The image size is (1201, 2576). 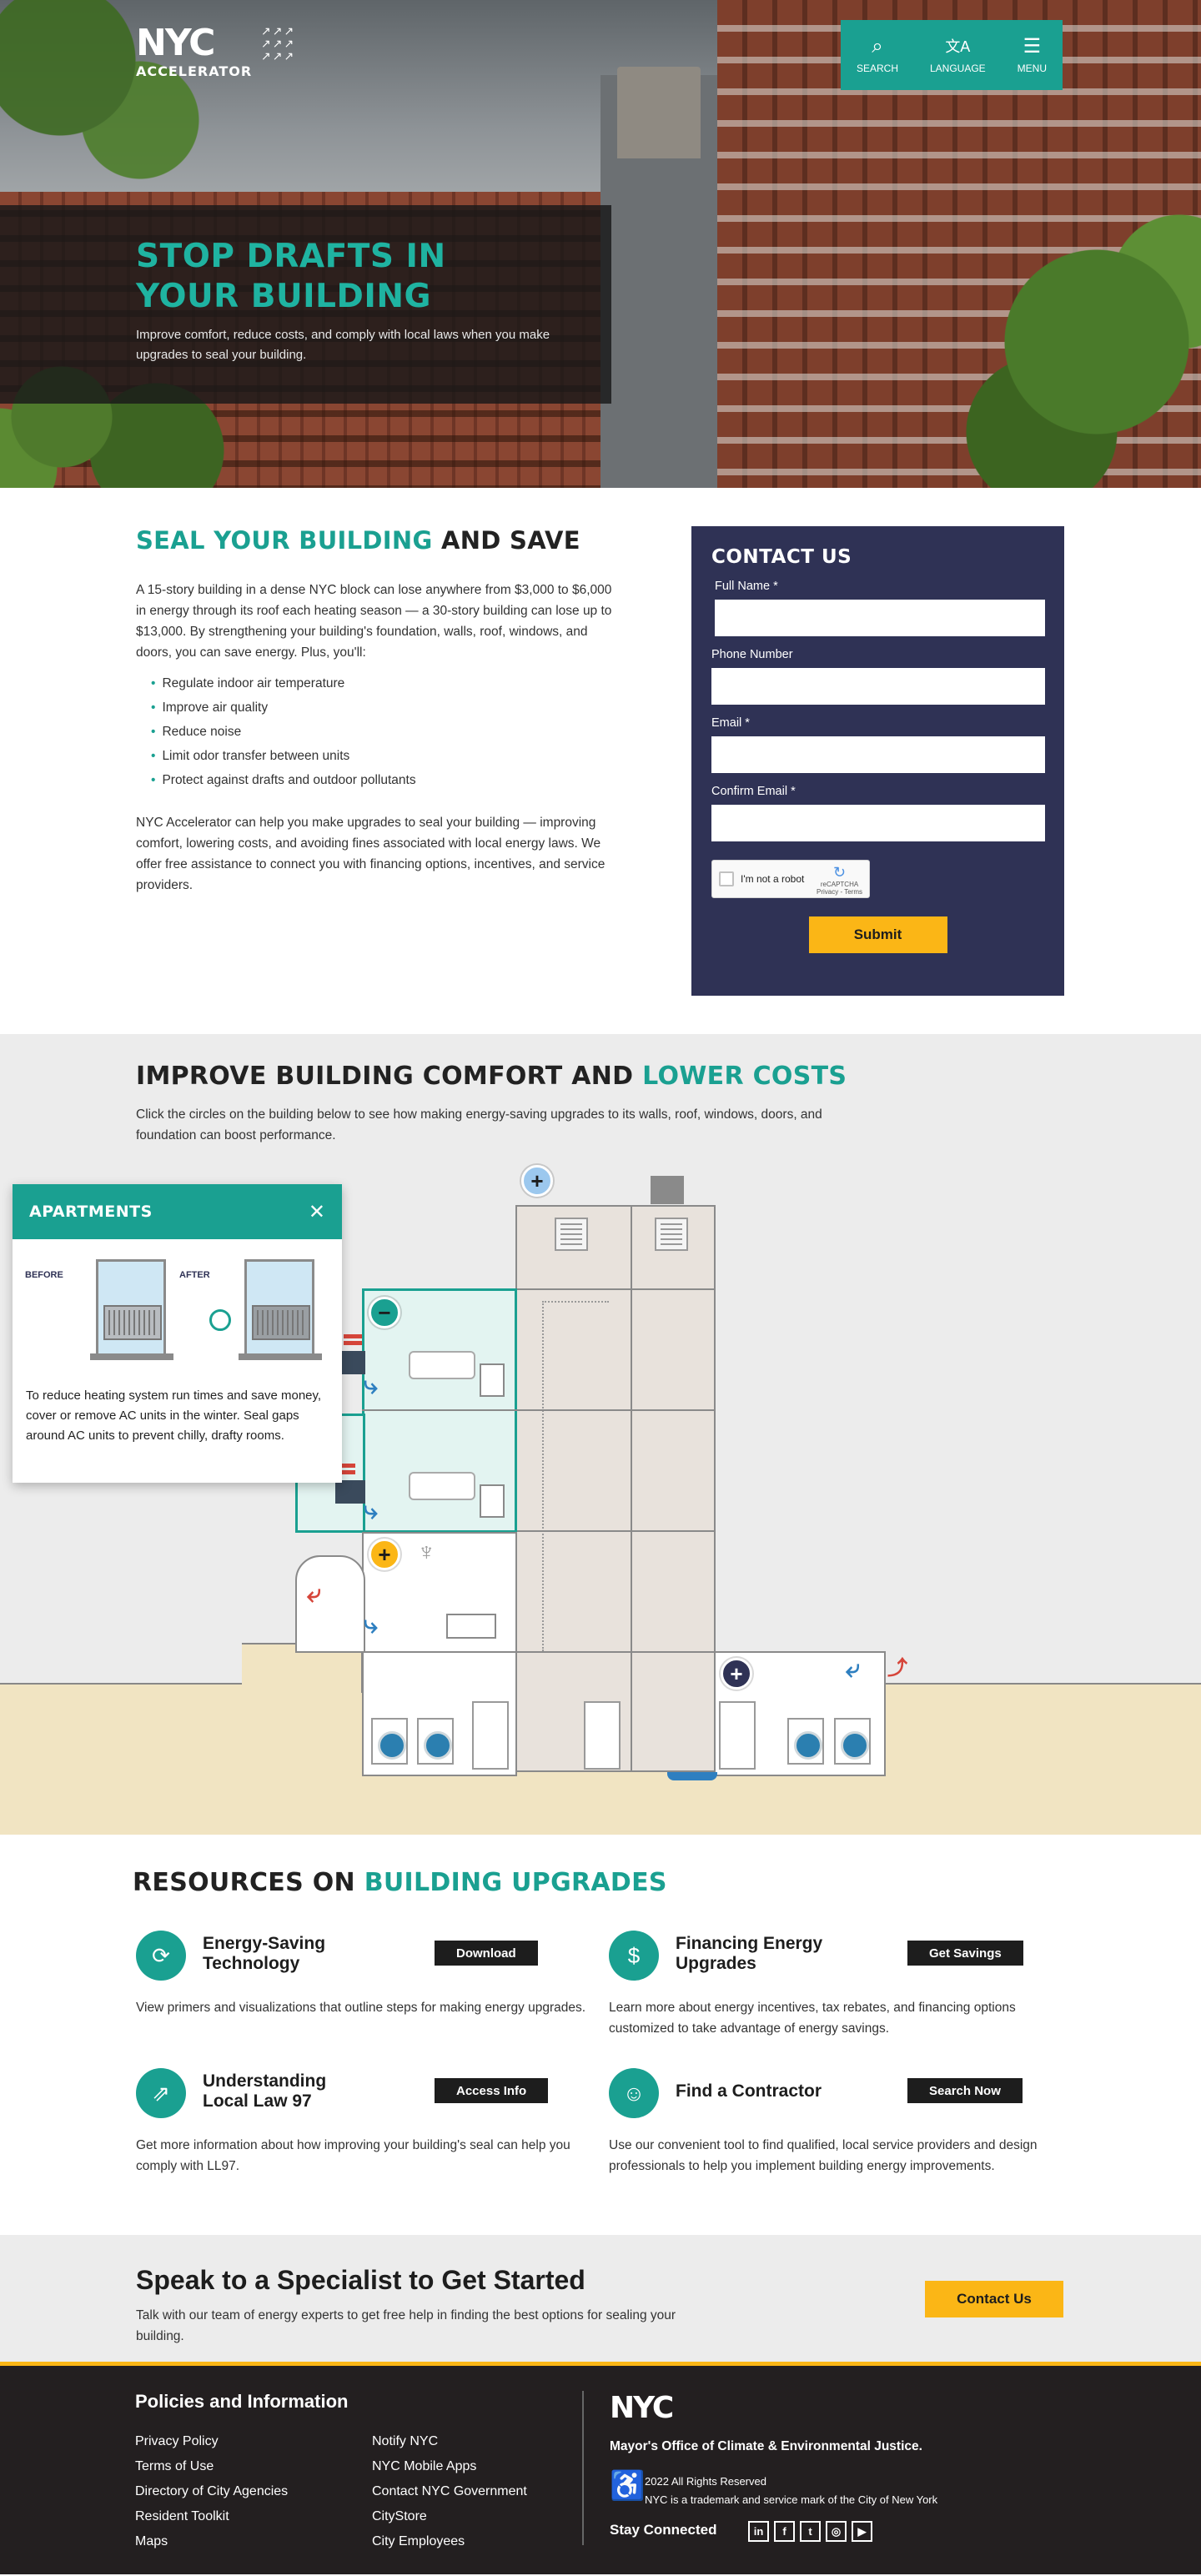 What do you see at coordinates (759, 2531) in the screenshot?
I see `linkedin-icon: in` at bounding box center [759, 2531].